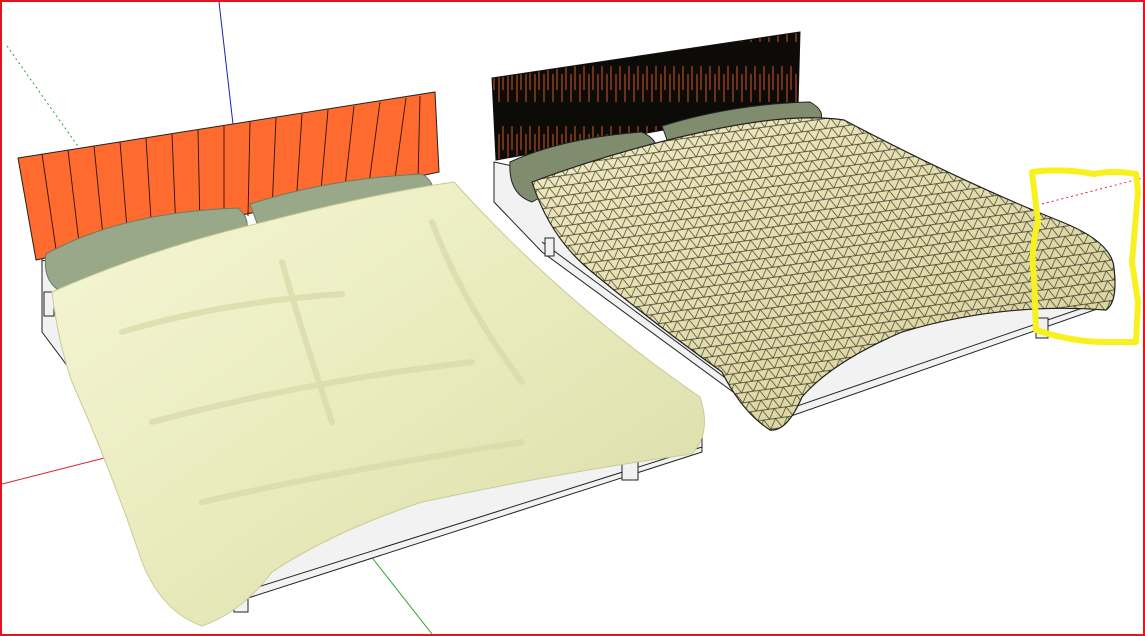  I want to click on bed-right-leg-back, so click(549, 247).